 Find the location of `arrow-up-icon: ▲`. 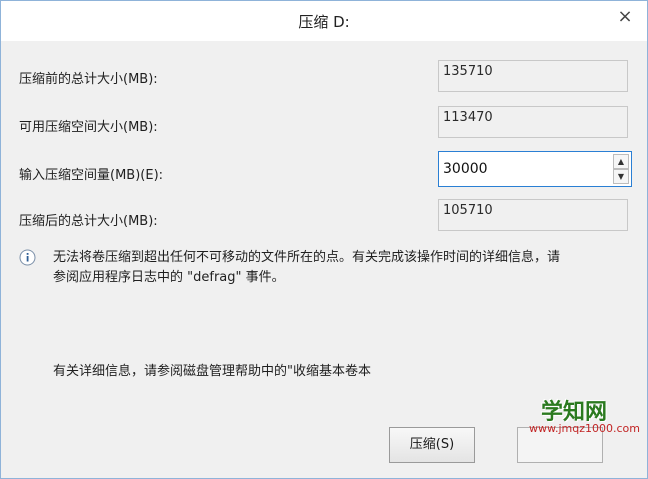

arrow-up-icon: ▲ is located at coordinates (621, 161).